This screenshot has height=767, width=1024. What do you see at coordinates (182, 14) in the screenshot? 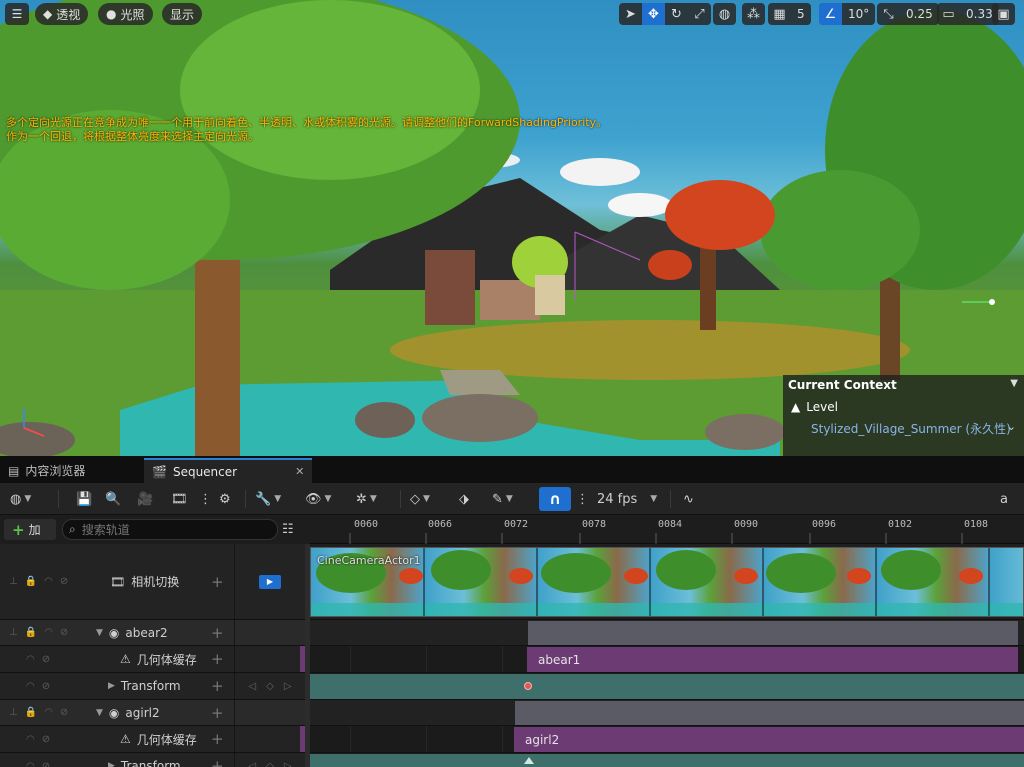
I see `show-button: 显示` at bounding box center [182, 14].